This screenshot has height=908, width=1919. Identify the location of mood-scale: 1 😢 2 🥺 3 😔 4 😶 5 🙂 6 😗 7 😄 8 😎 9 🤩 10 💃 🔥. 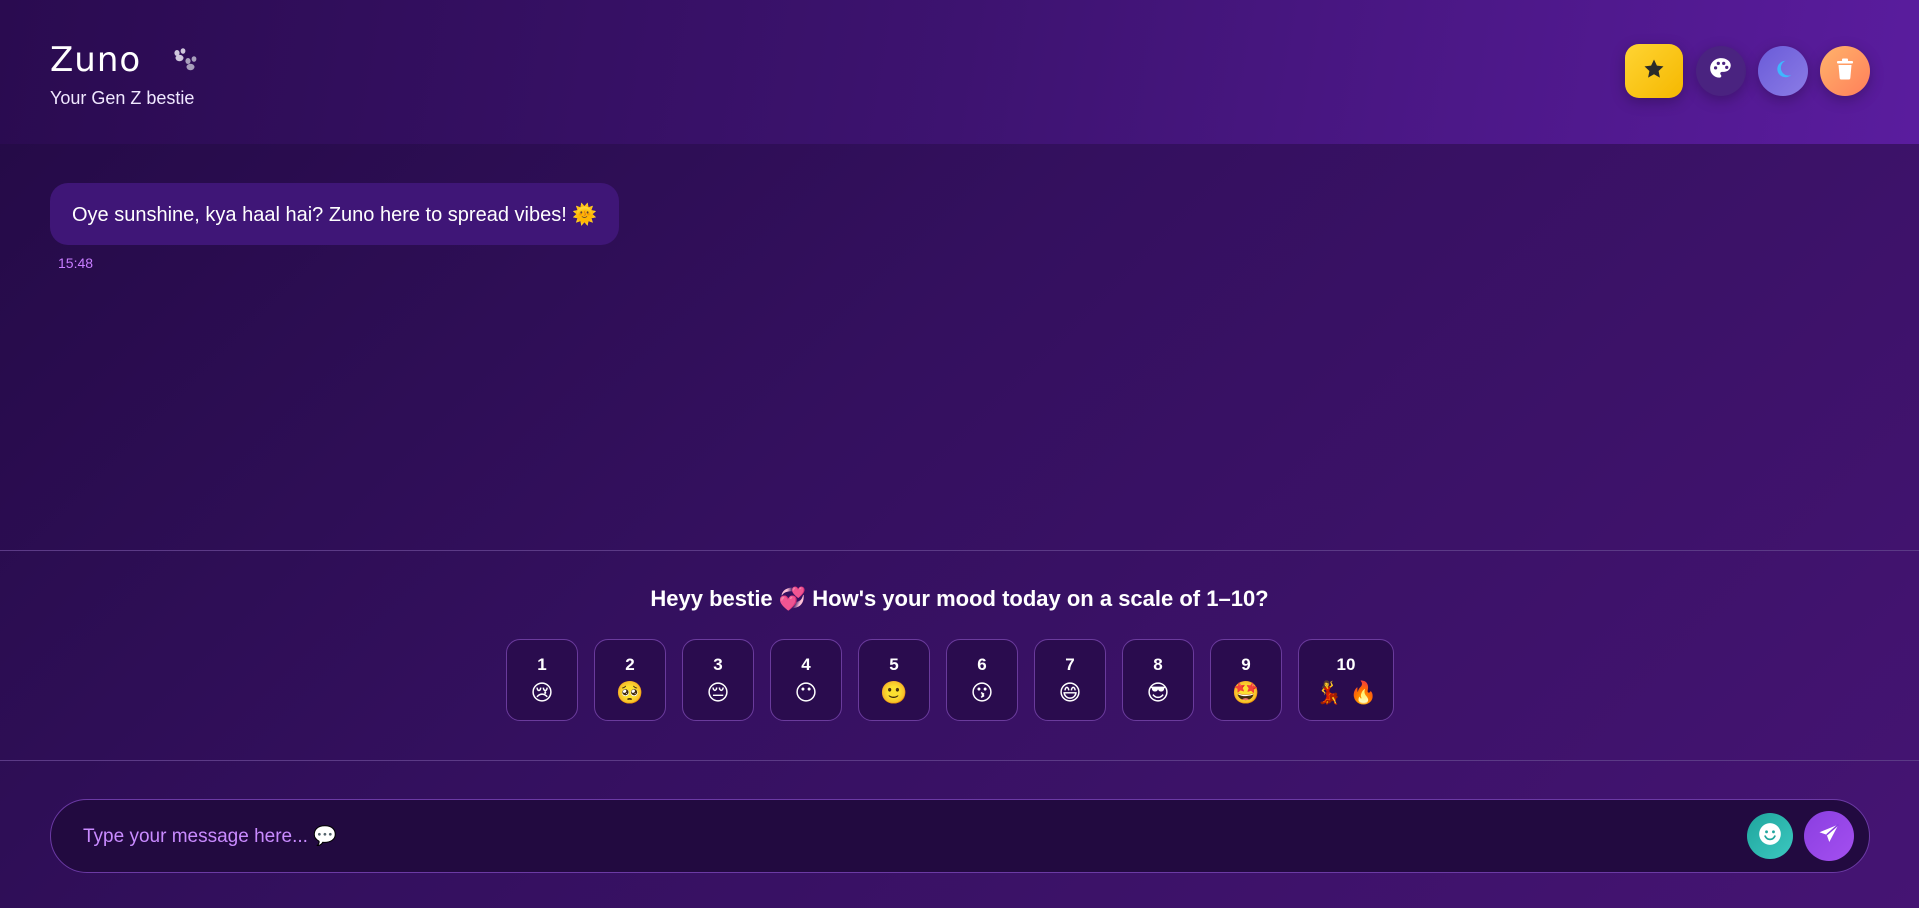
(950, 680).